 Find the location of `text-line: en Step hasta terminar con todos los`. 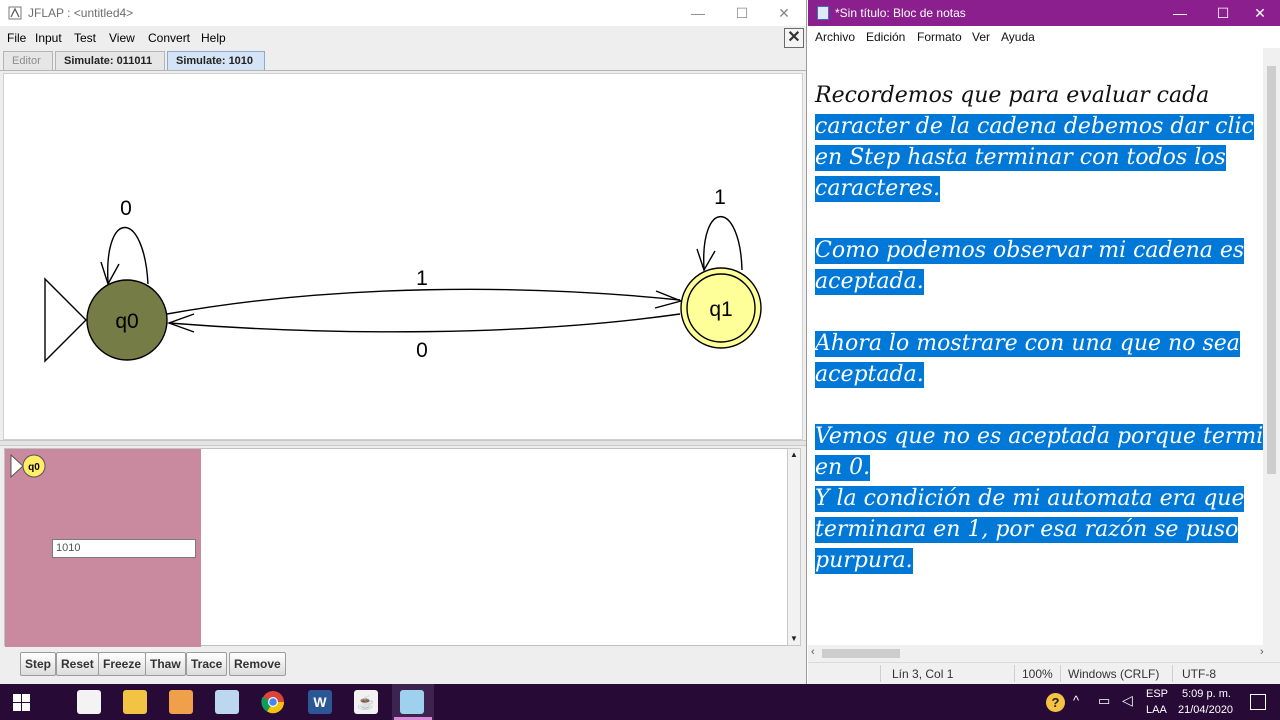

text-line: en Step hasta terminar con todos los is located at coordinates (1020, 157).